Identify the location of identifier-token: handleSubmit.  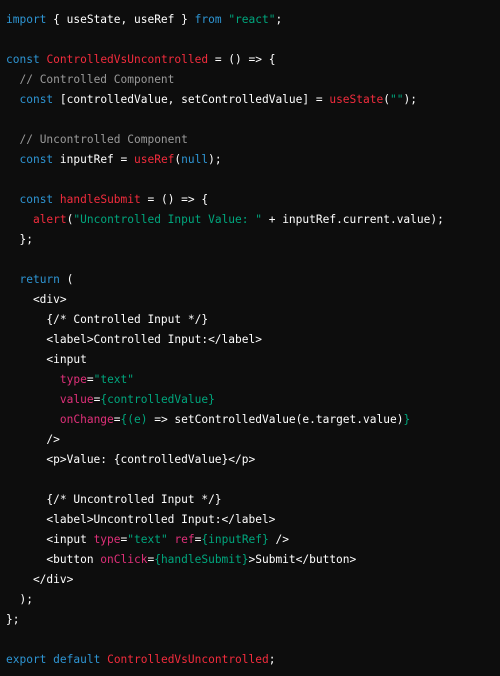
(100, 199).